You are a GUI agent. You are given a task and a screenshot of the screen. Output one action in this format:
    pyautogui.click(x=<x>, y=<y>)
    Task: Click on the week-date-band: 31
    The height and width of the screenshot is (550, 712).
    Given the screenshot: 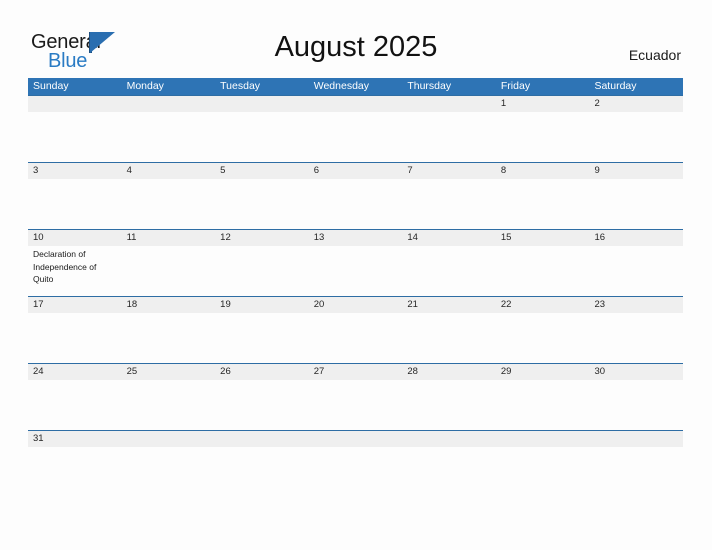 What is the action you would take?
    pyautogui.click(x=355, y=439)
    